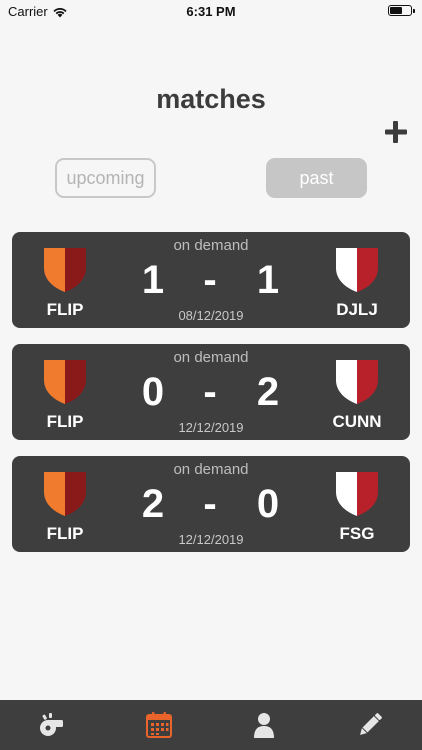 The height and width of the screenshot is (750, 422). I want to click on match-card: on demand 1 - 1 FLIP DJLJ 08/12/2019, so click(211, 280).